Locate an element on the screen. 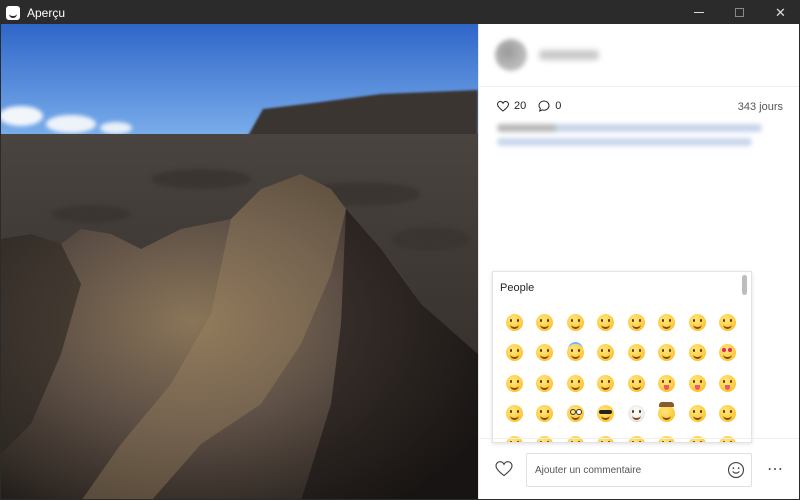 The width and height of the screenshot is (800, 500). grinning-icon is located at coordinates (514, 322).